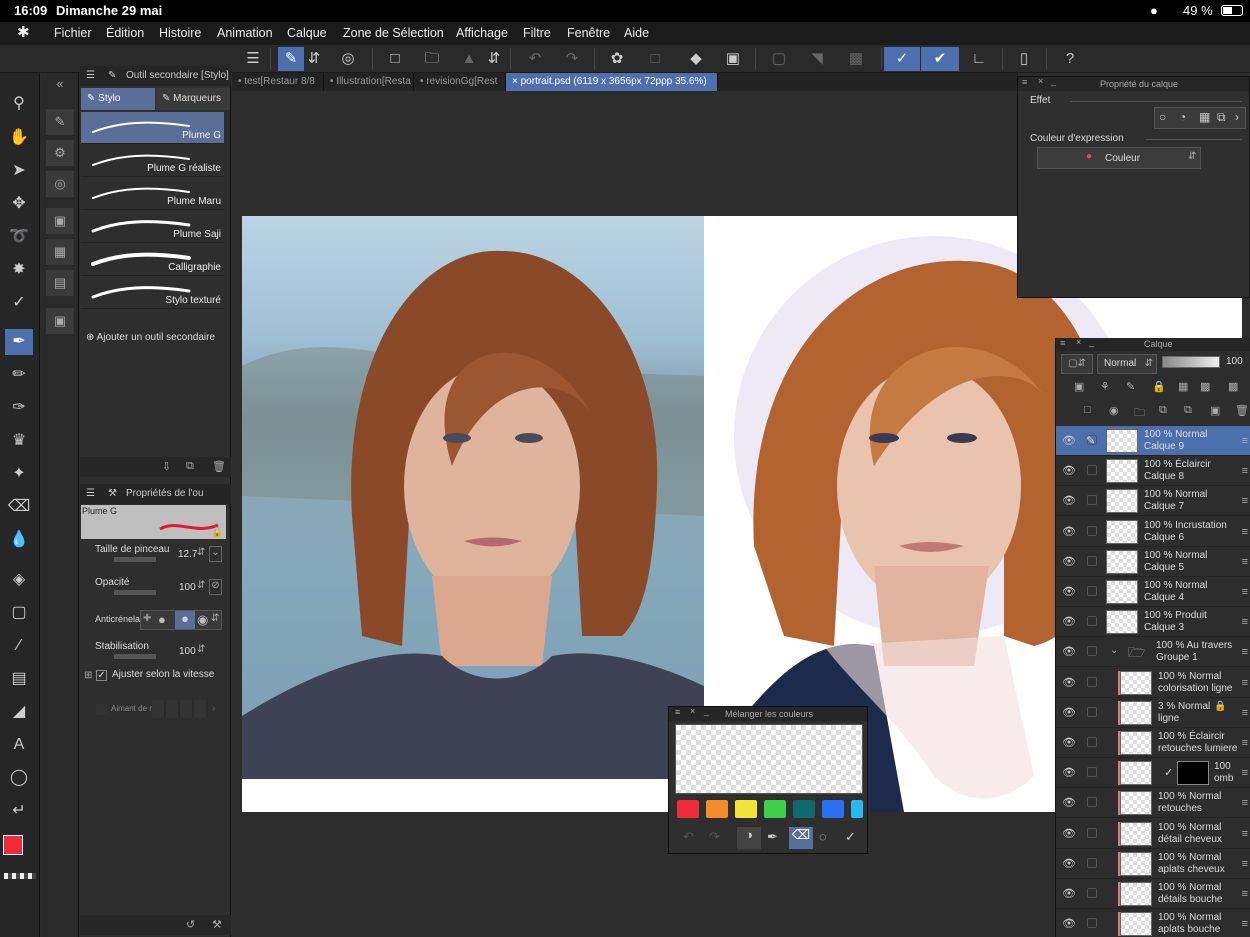  I want to click on menu-affichage: Affichage, so click(482, 33).